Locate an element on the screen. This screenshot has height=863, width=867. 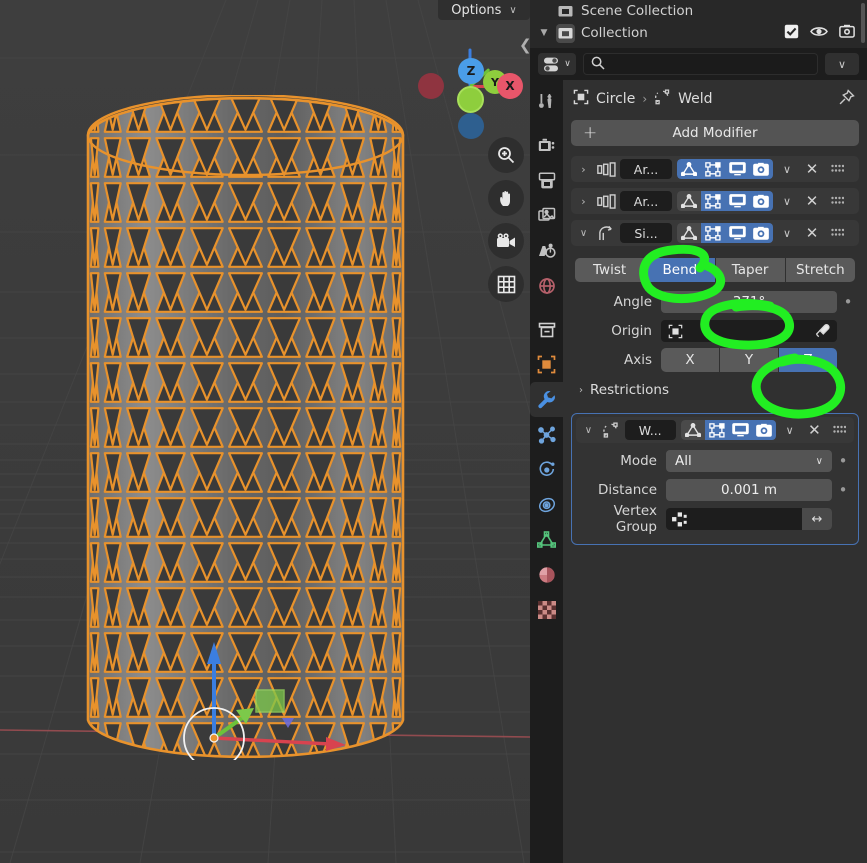
modifier-header-array-1: › Ar... ∨ ✕ is located at coordinates (715, 169).